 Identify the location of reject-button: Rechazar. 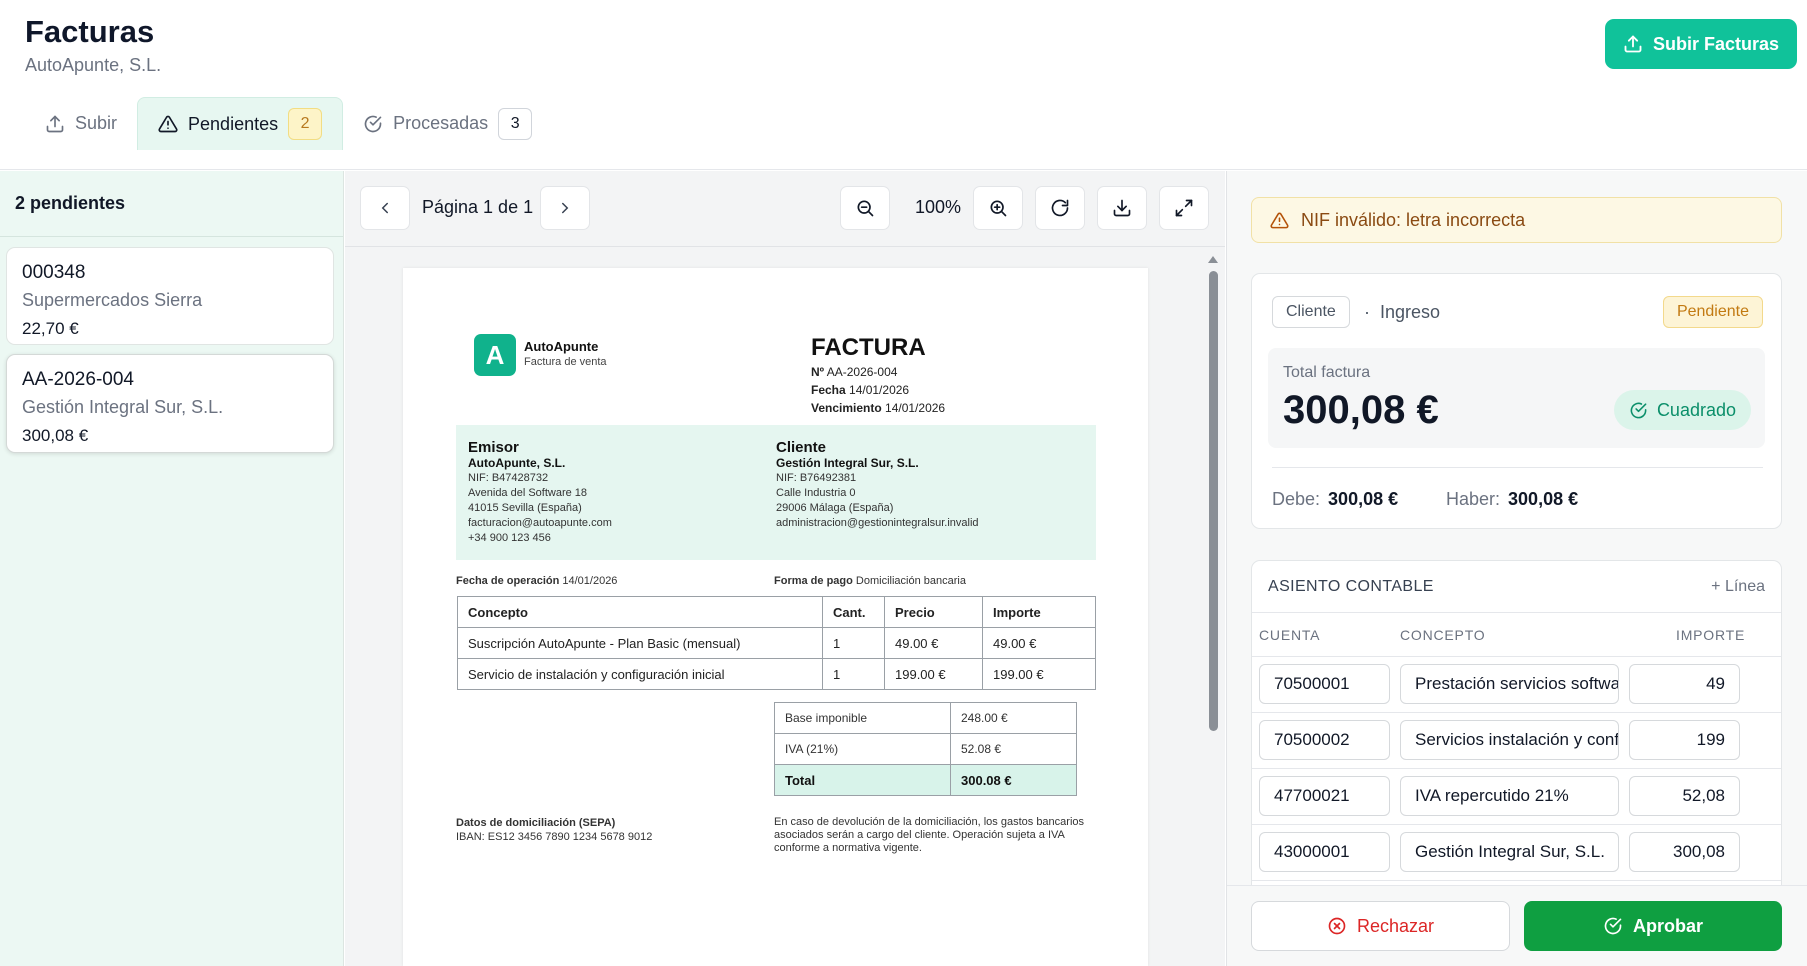
(1380, 926).